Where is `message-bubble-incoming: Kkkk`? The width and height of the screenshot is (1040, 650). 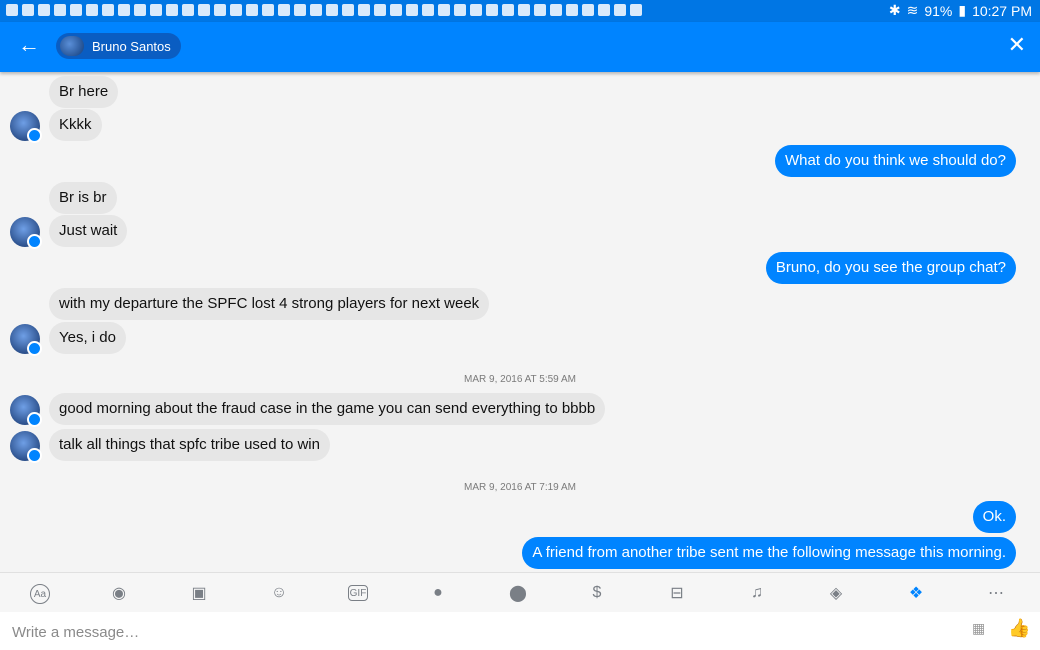 message-bubble-incoming: Kkkk is located at coordinates (75, 125).